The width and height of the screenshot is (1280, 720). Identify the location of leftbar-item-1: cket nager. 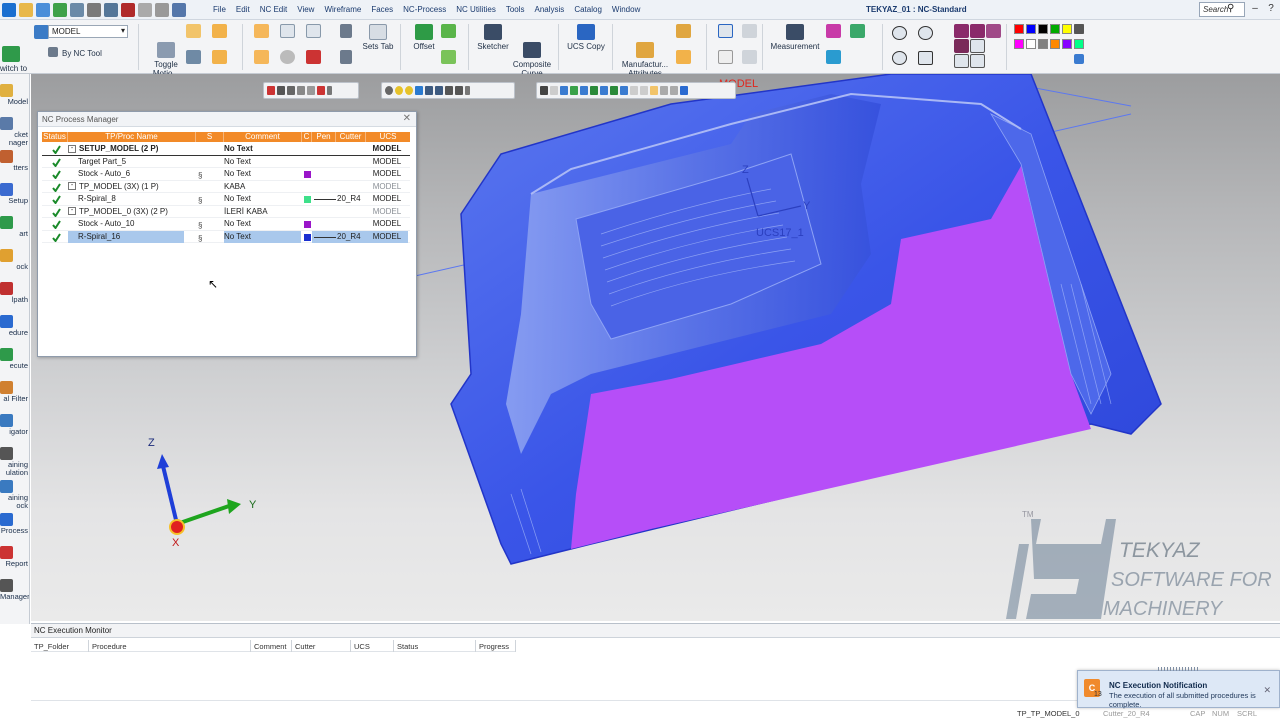
(14, 132).